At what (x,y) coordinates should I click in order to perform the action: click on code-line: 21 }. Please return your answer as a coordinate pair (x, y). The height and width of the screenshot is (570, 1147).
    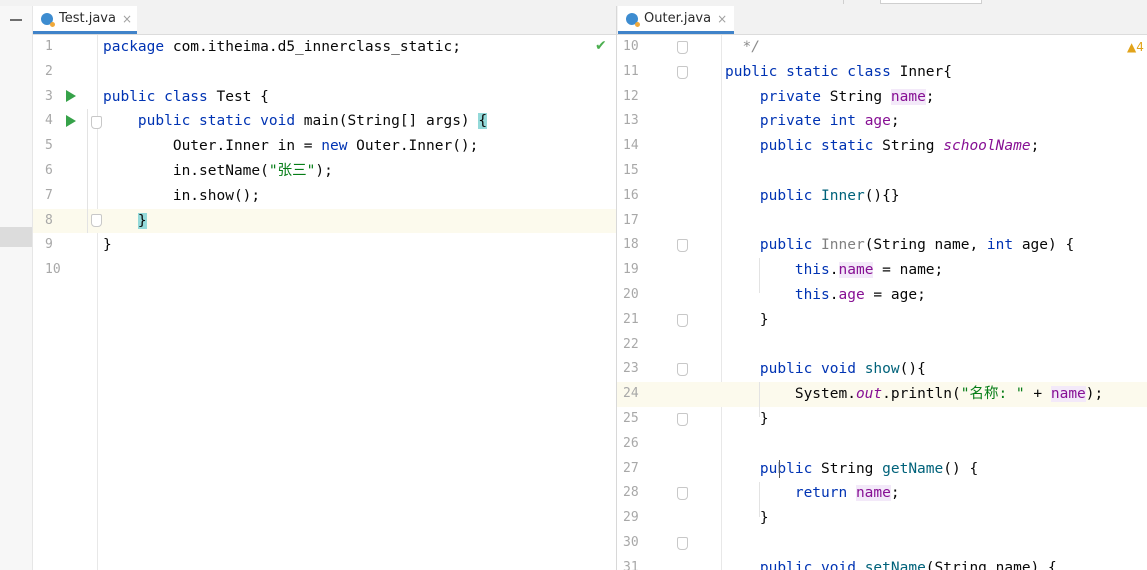
    Looking at the image, I should click on (882, 320).